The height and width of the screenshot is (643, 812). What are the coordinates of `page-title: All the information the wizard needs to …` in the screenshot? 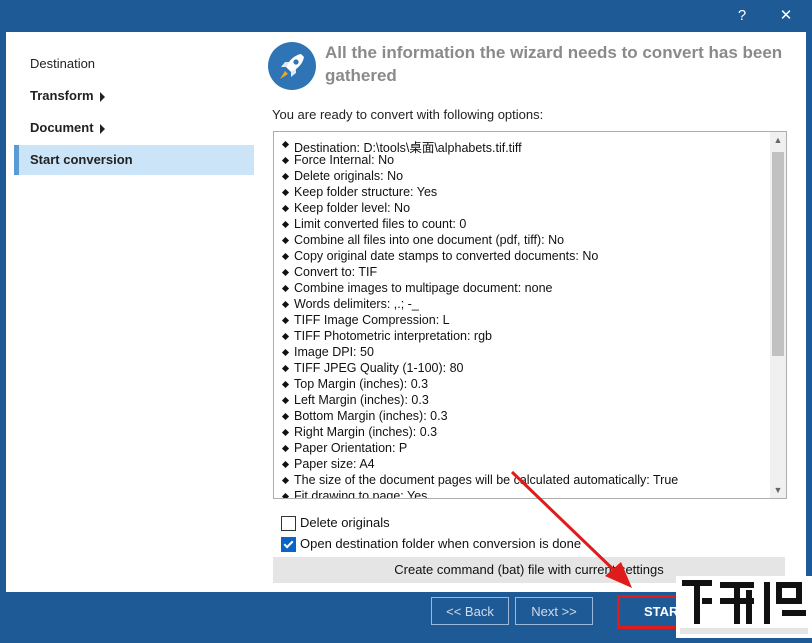 It's located at (554, 64).